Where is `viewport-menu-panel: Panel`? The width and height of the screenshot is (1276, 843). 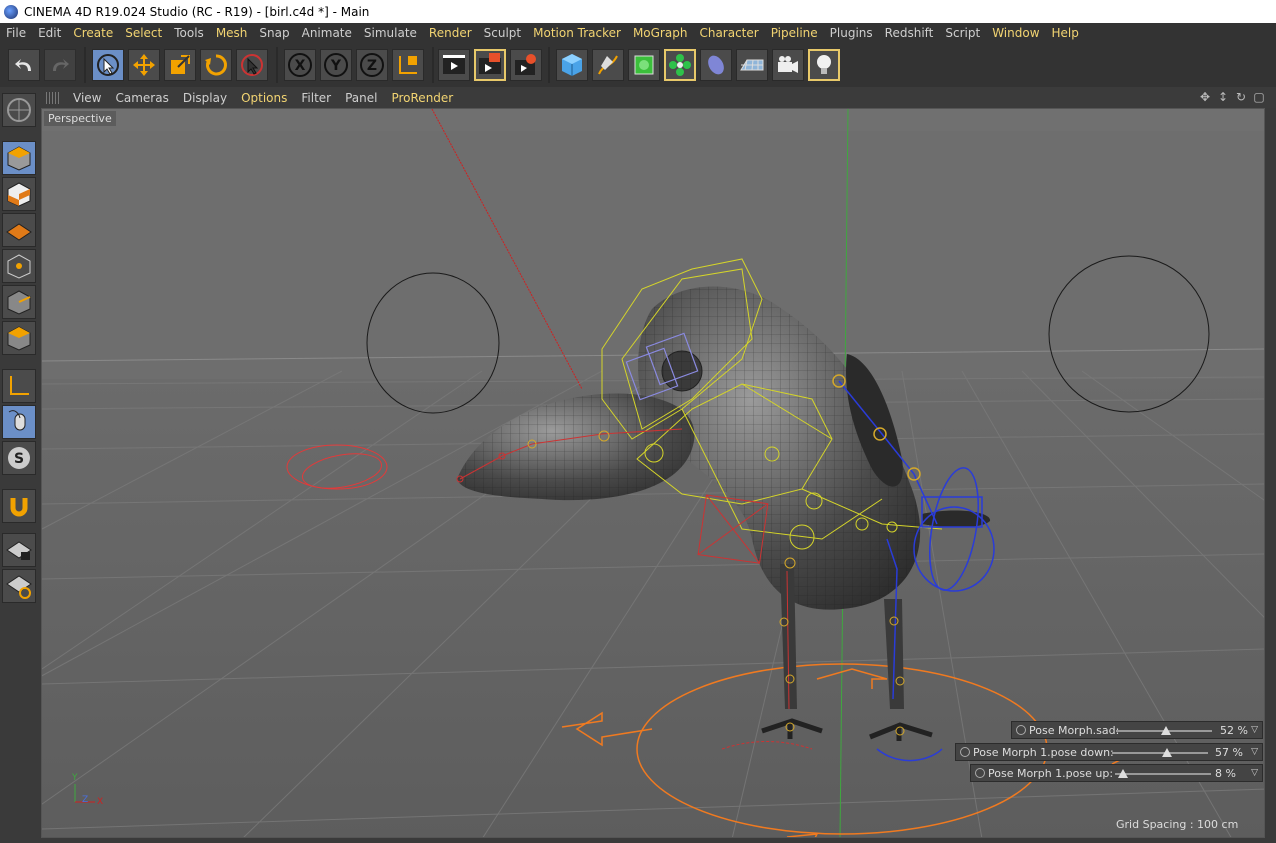 viewport-menu-panel: Panel is located at coordinates (361, 98).